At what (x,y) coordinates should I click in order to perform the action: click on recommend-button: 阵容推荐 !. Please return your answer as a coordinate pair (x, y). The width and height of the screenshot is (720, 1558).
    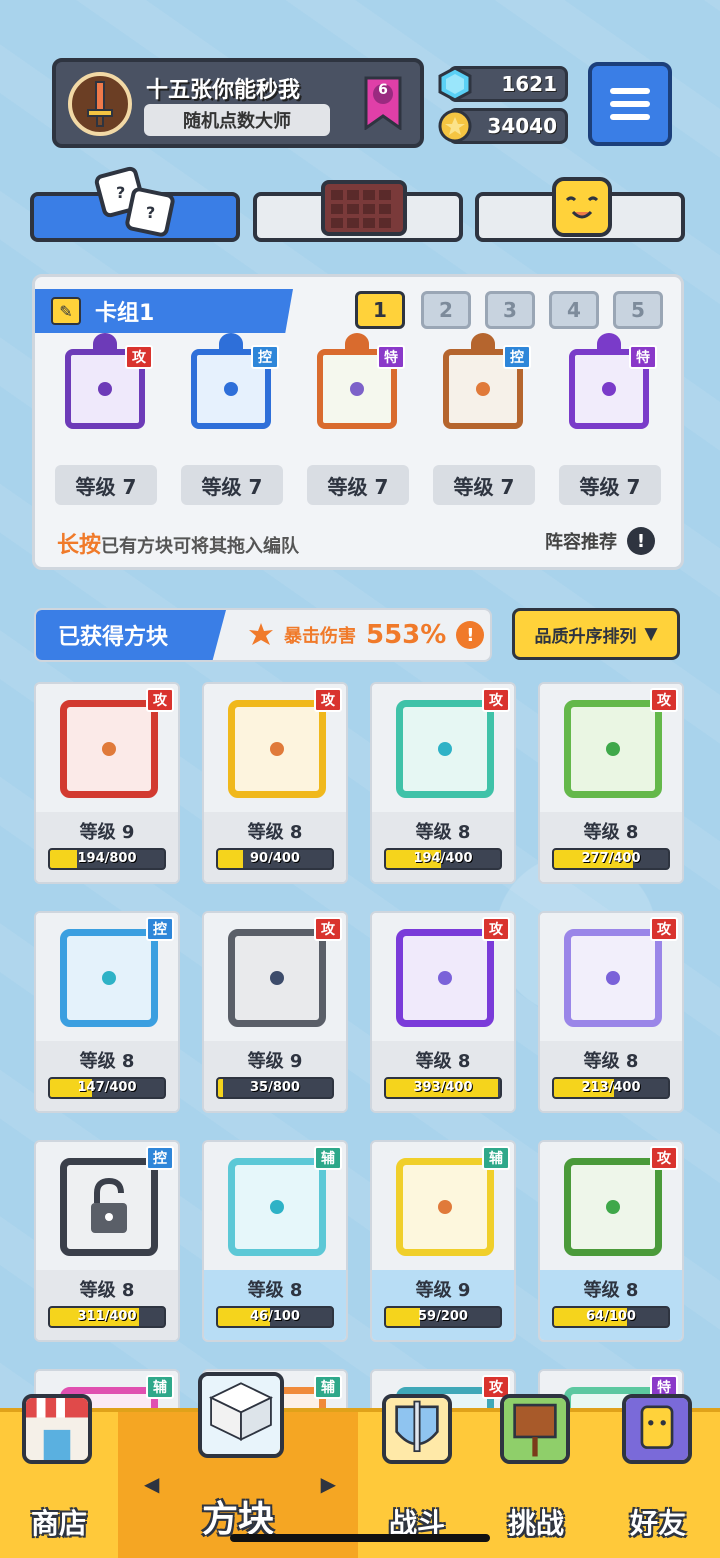
    Looking at the image, I should click on (600, 541).